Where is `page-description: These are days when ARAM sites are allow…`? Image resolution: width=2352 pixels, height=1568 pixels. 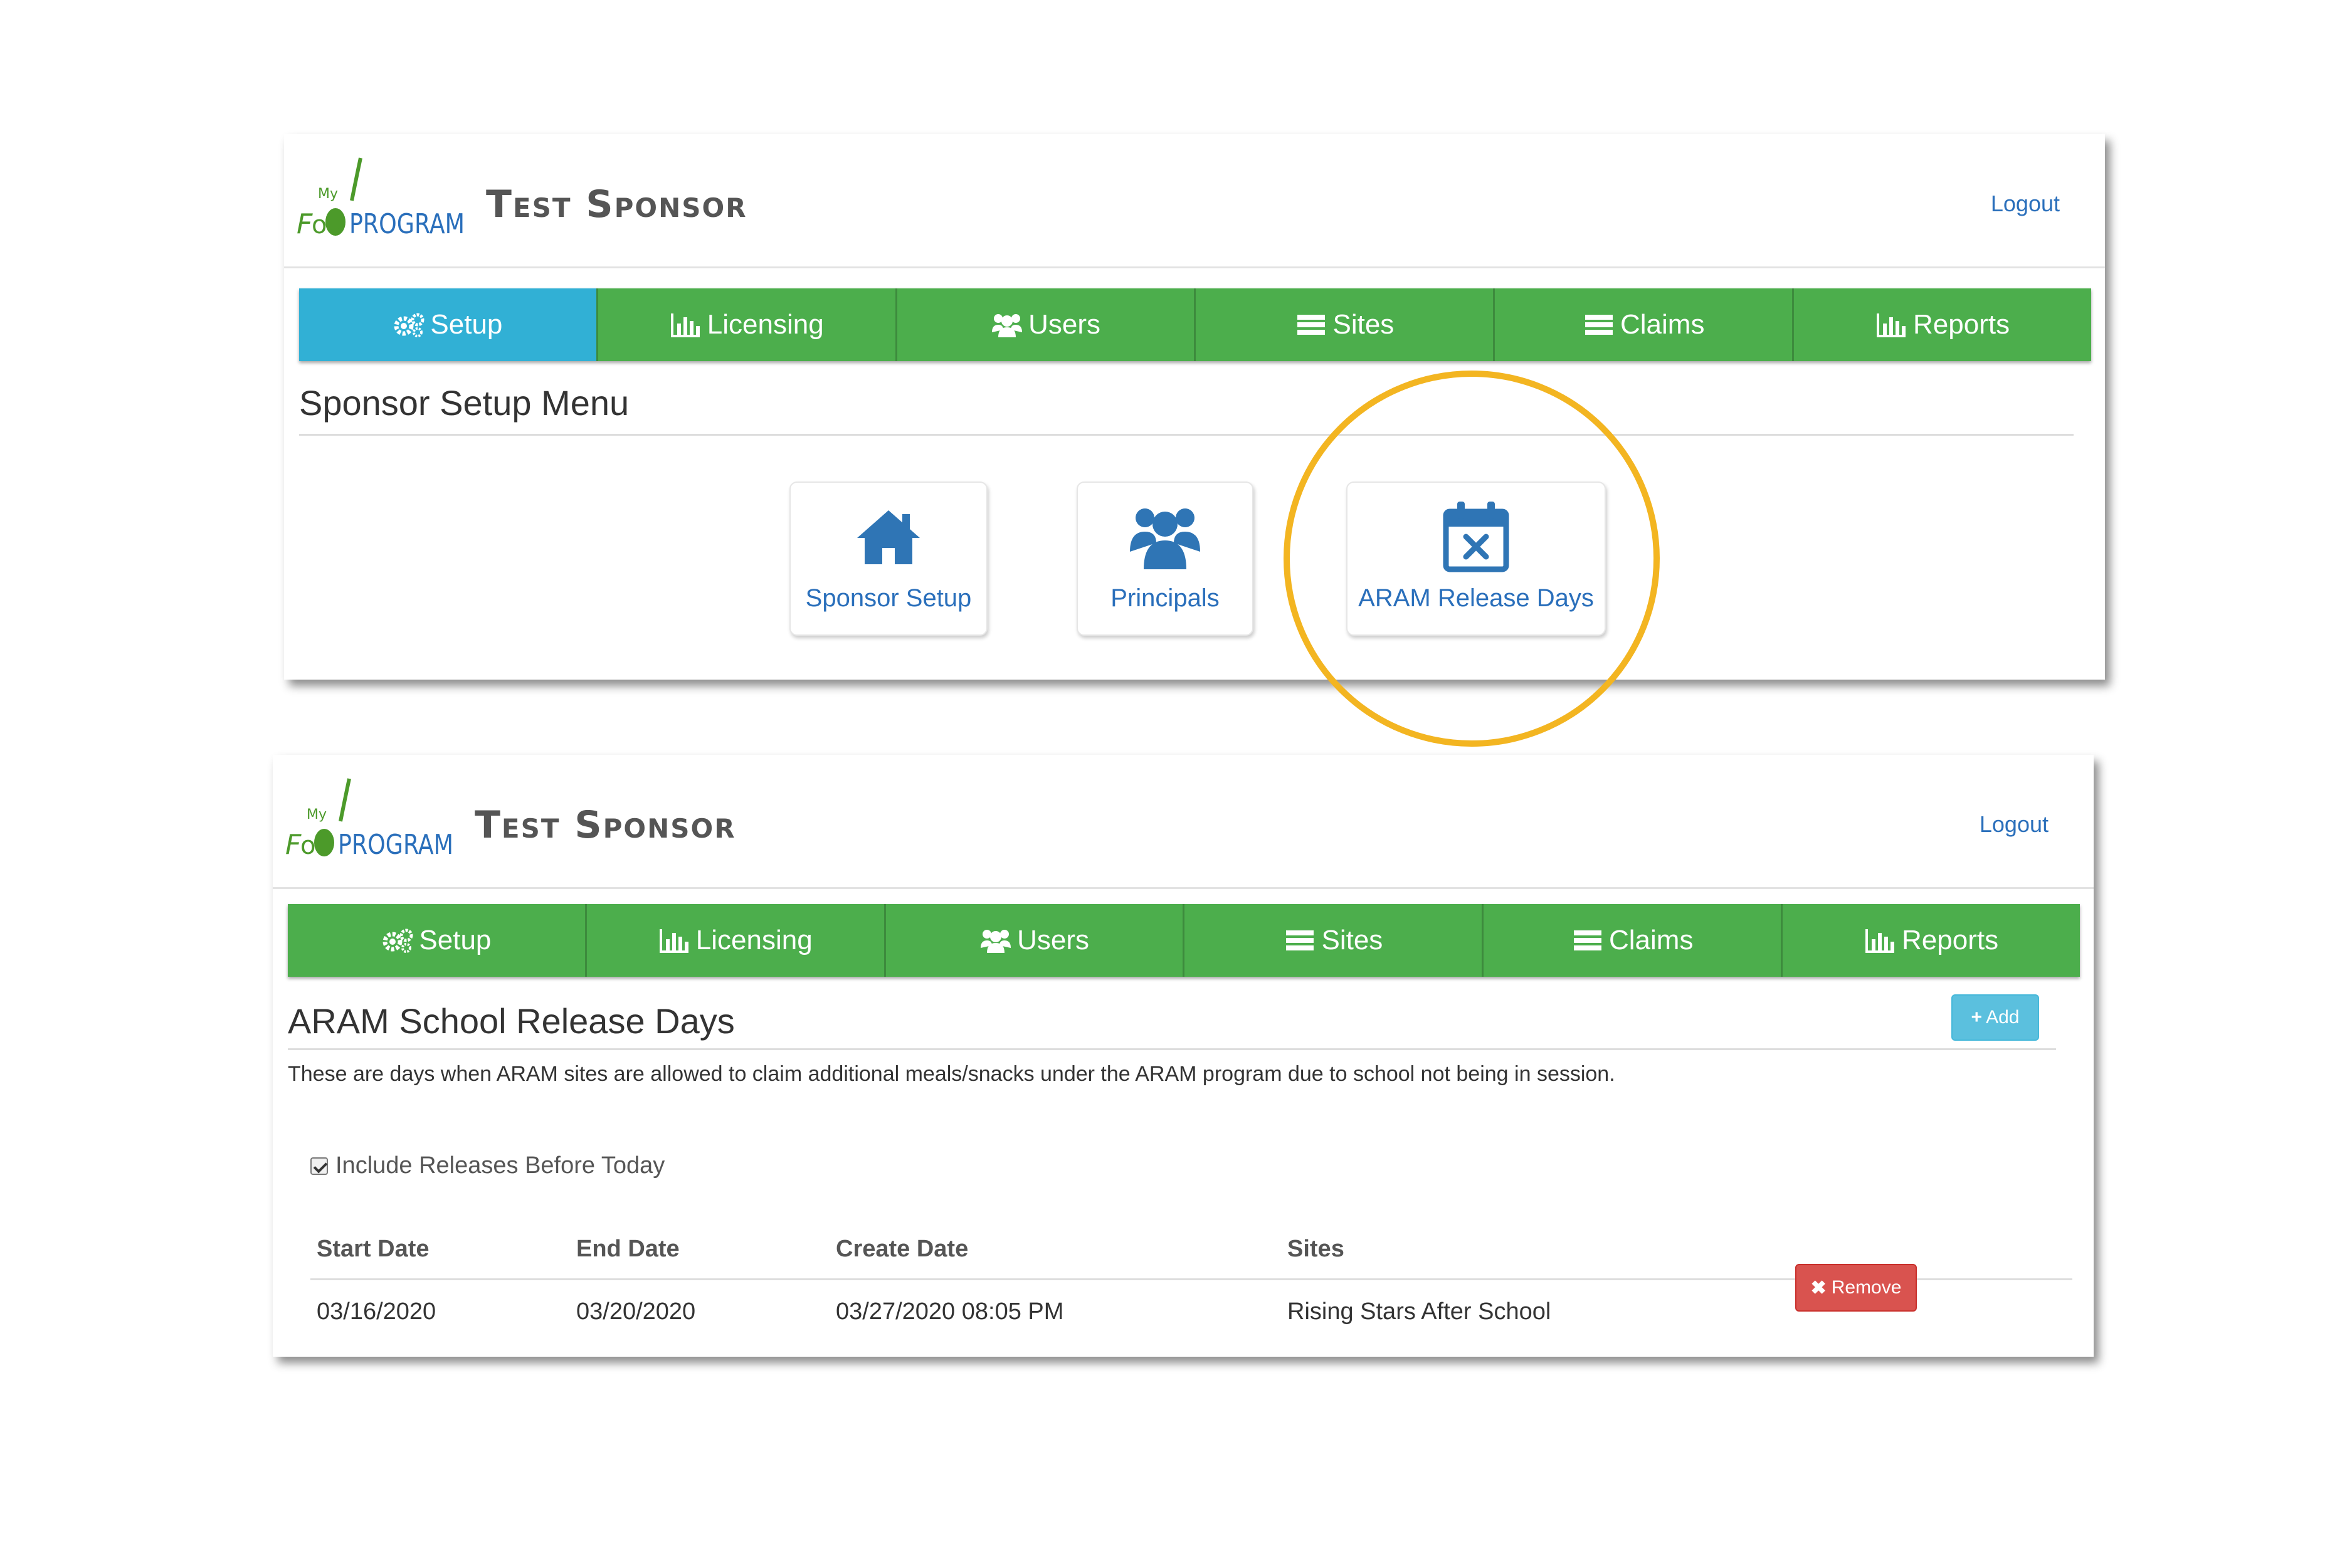
page-description: These are days when ARAM sites are allow… is located at coordinates (951, 1074).